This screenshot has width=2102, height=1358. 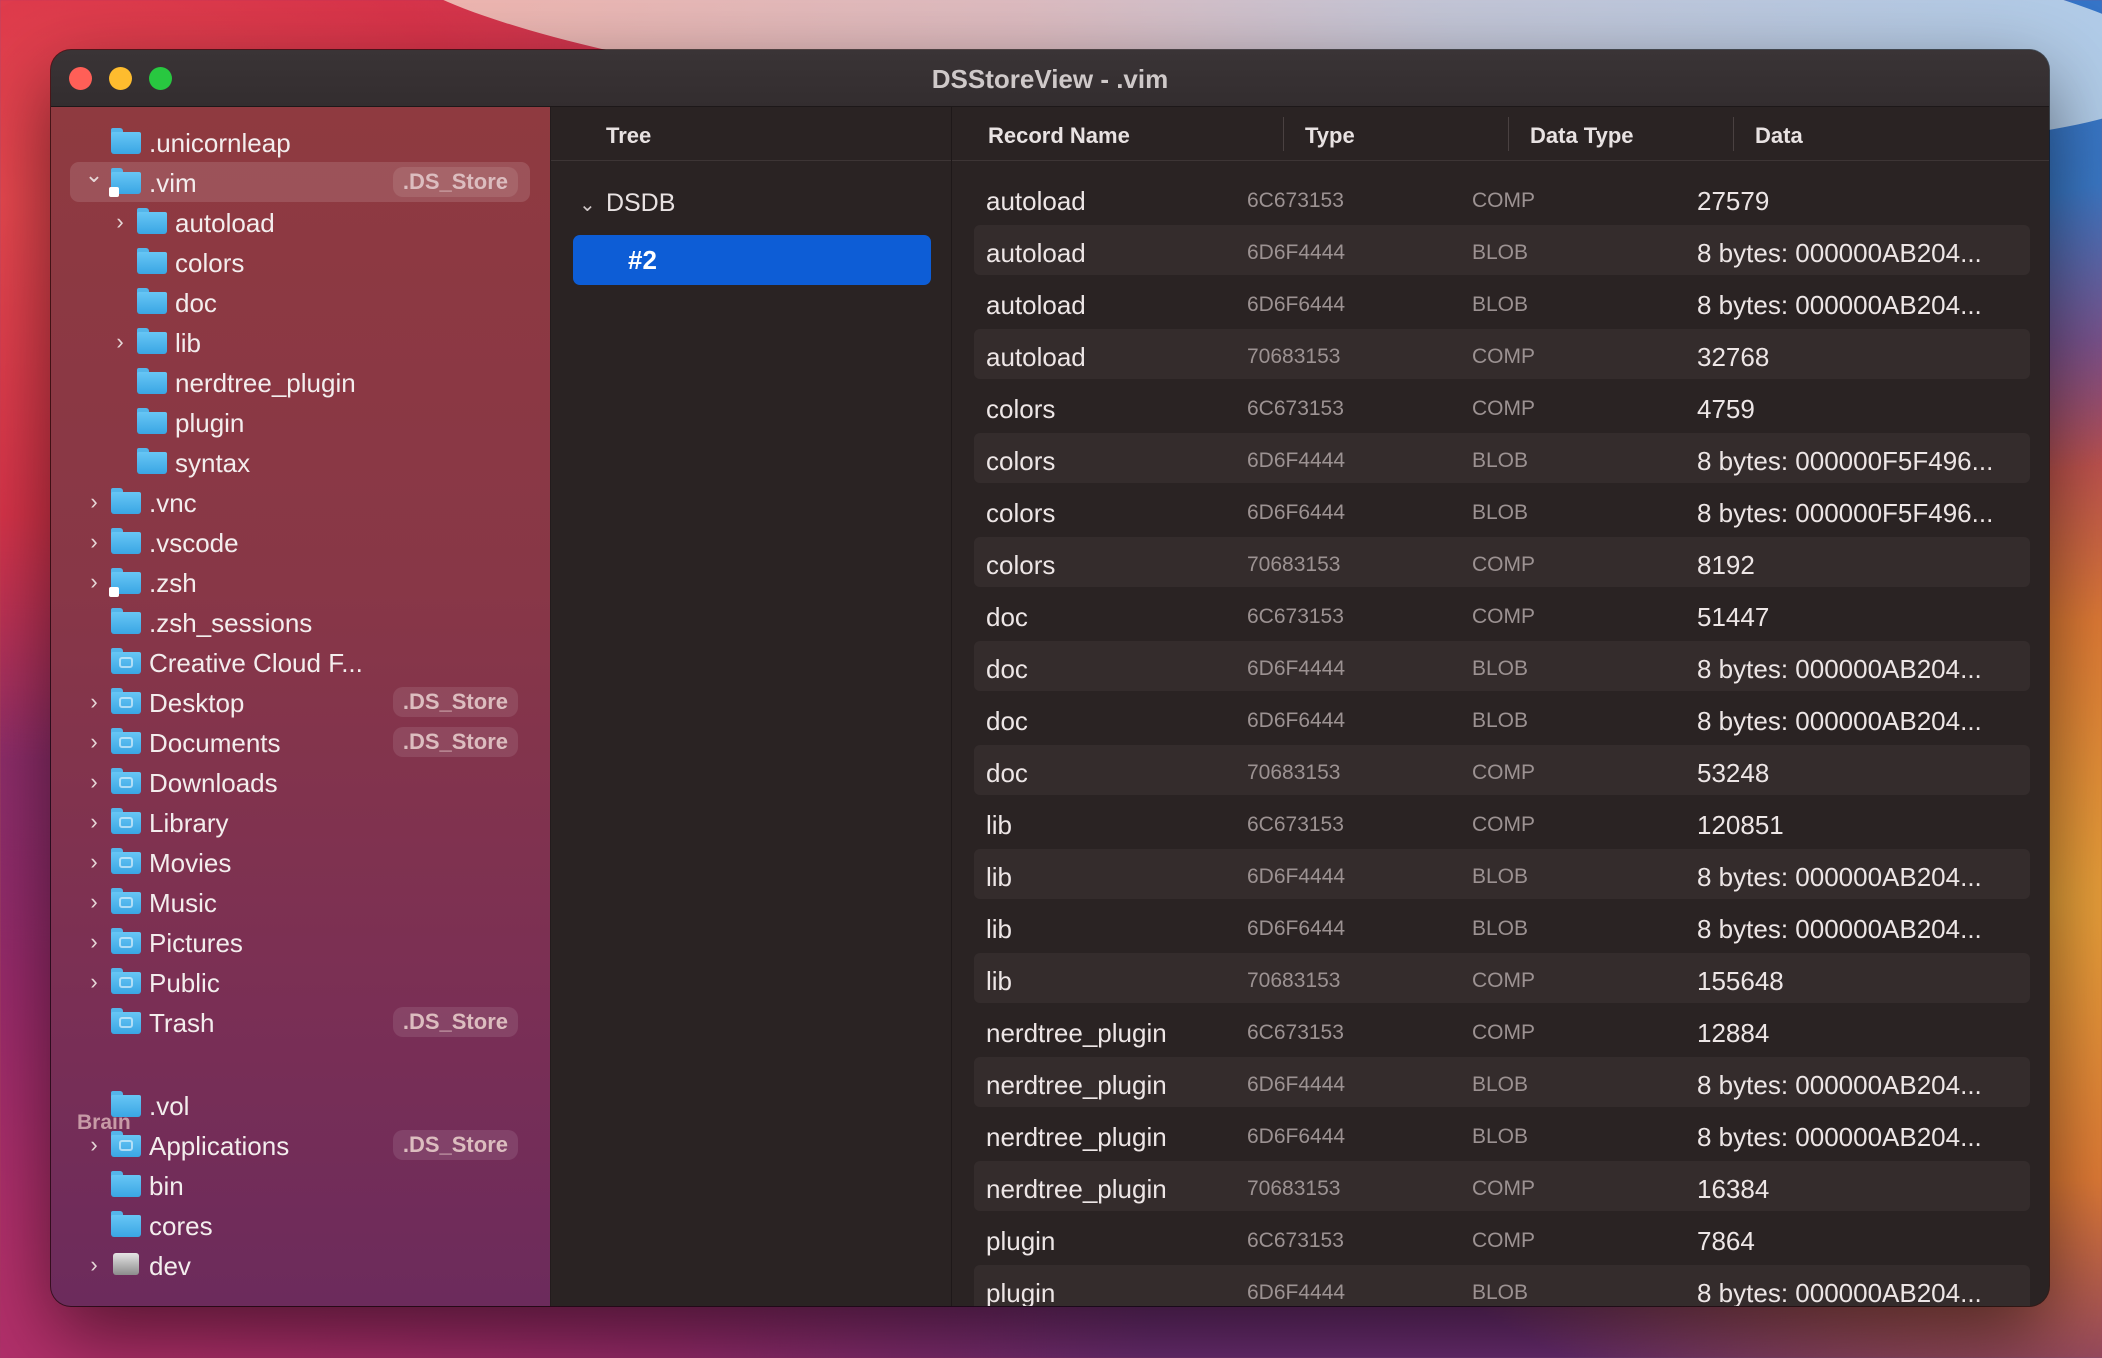 I want to click on sidebar-item: › Public, so click(x=300, y=982).